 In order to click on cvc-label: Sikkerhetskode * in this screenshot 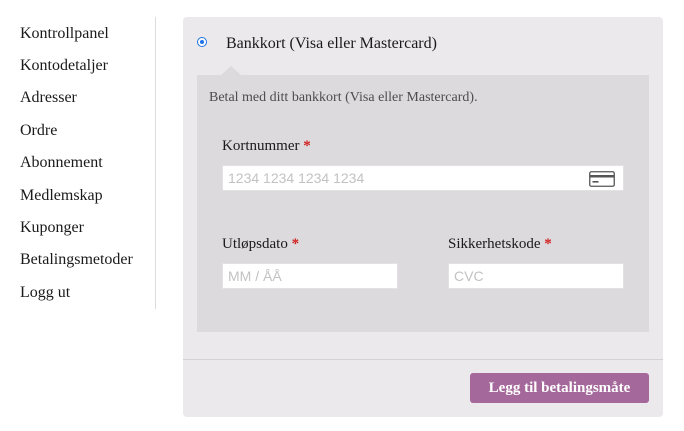, I will do `click(500, 244)`.